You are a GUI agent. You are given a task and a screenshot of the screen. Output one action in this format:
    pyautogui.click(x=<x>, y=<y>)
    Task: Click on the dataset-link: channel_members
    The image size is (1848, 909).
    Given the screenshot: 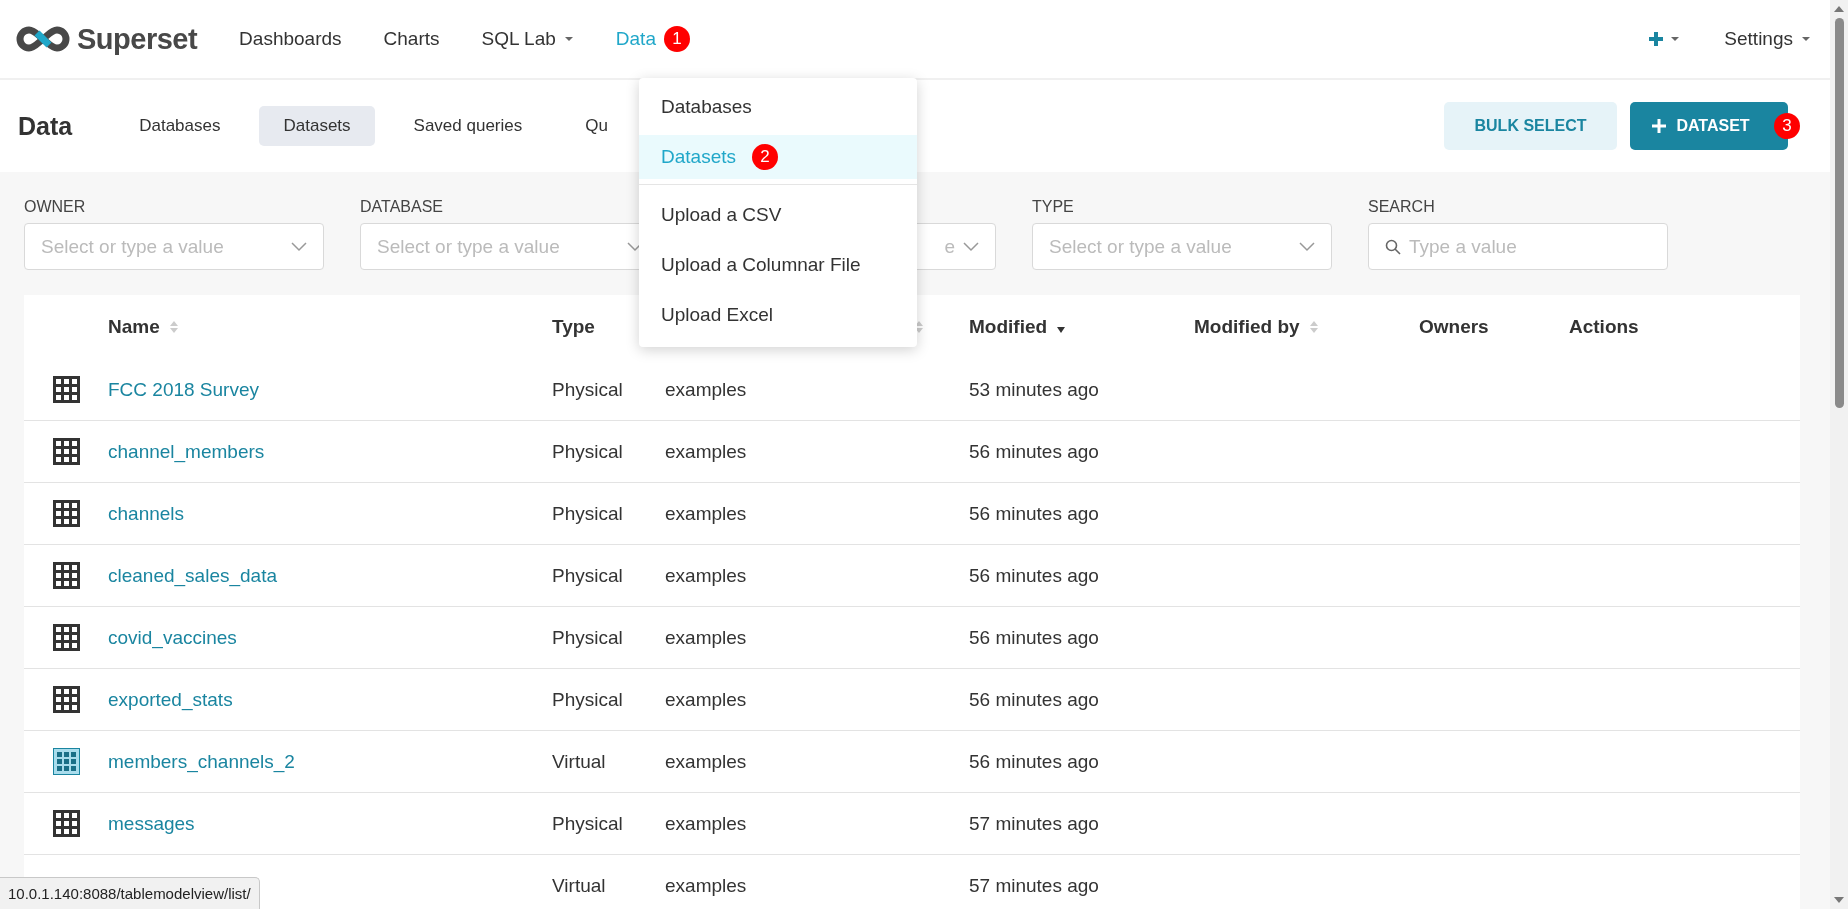 What is the action you would take?
    pyautogui.click(x=186, y=451)
    